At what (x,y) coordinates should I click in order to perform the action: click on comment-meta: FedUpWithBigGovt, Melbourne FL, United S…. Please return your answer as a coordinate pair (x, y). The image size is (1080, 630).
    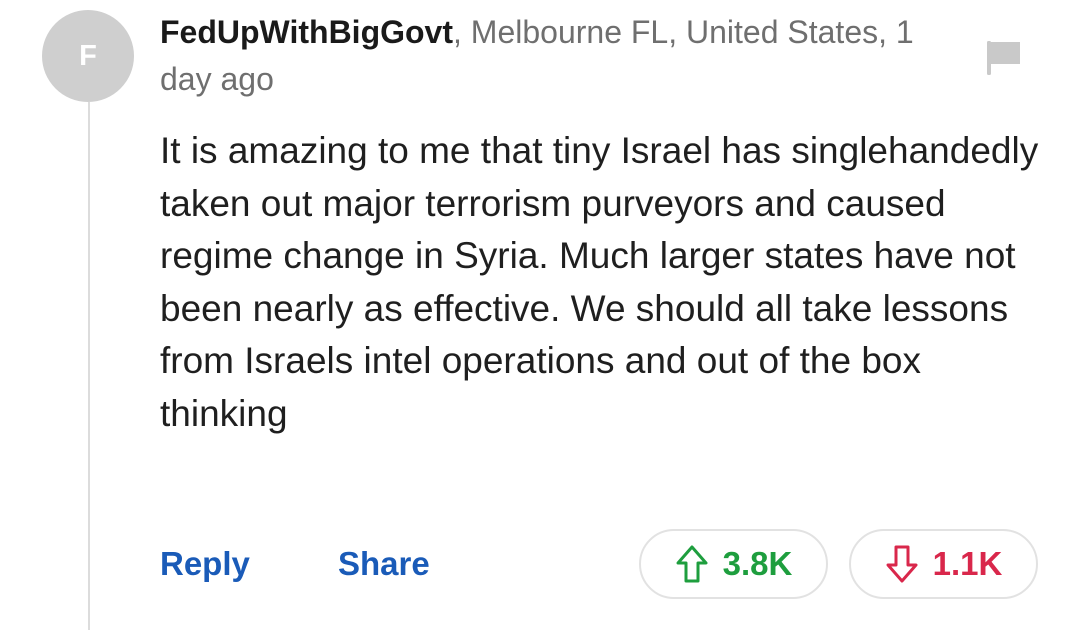
    Looking at the image, I should click on (540, 56).